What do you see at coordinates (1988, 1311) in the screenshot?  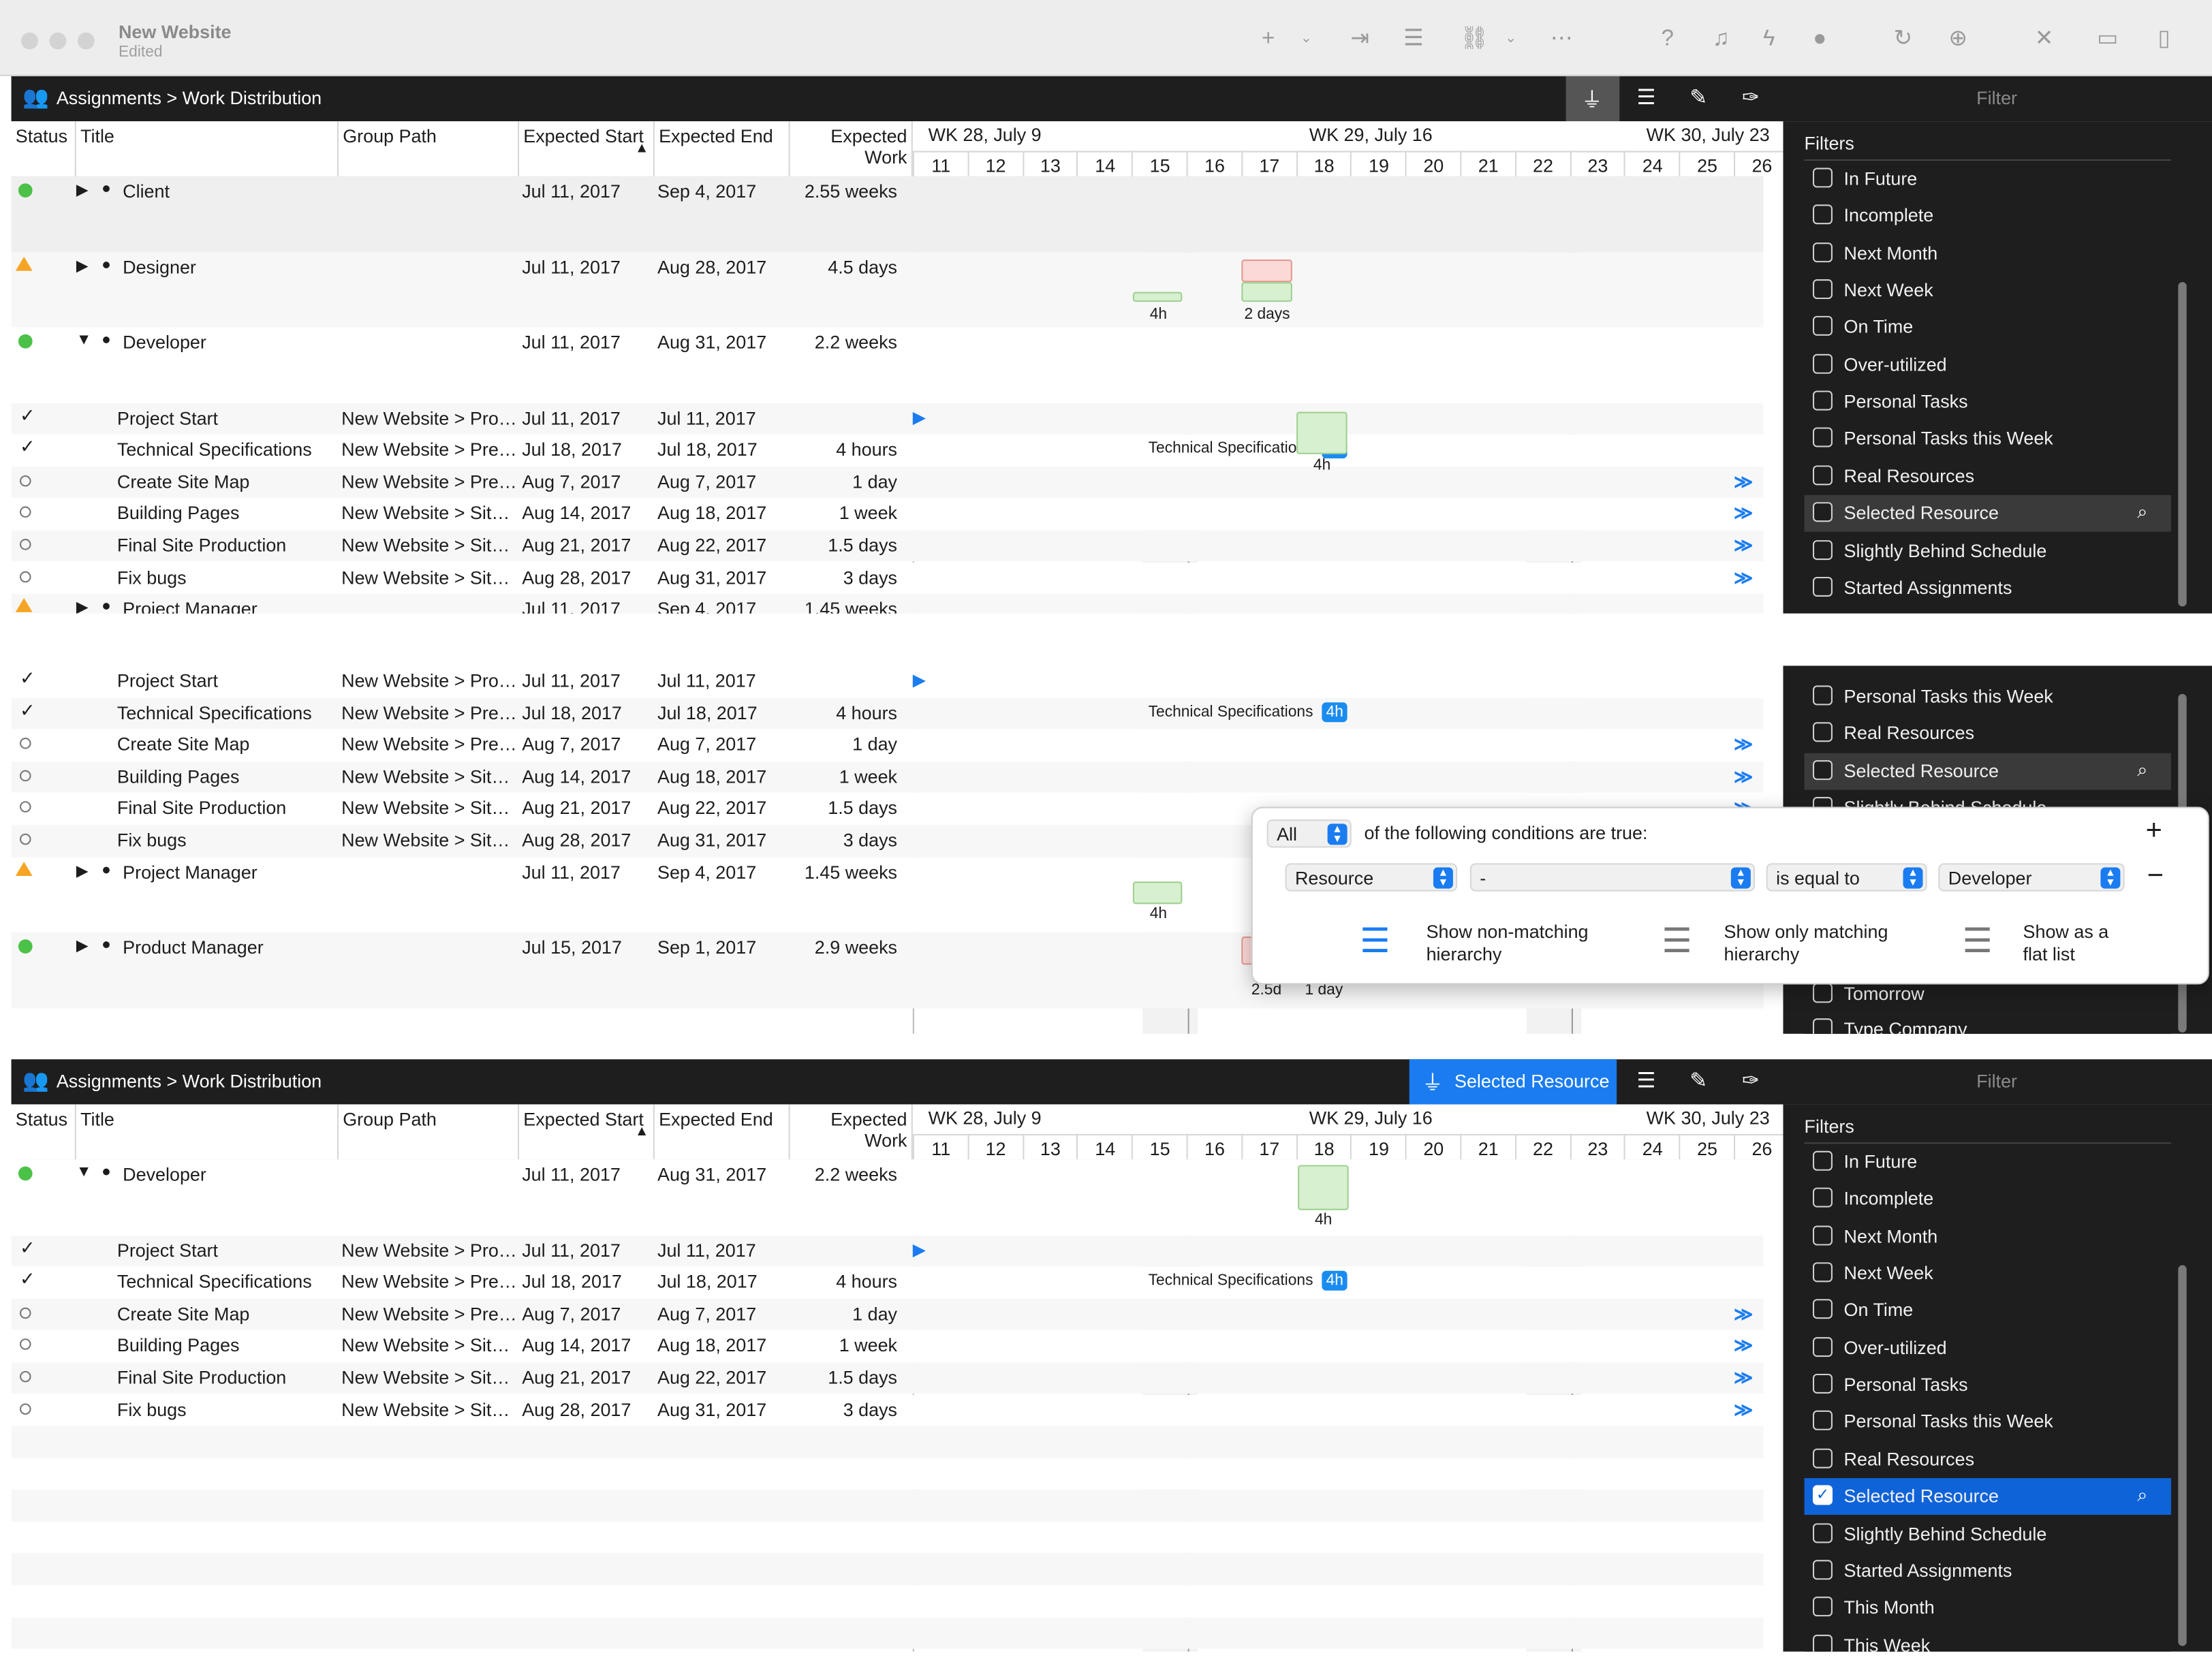 I see `filter-item: On Time` at bounding box center [1988, 1311].